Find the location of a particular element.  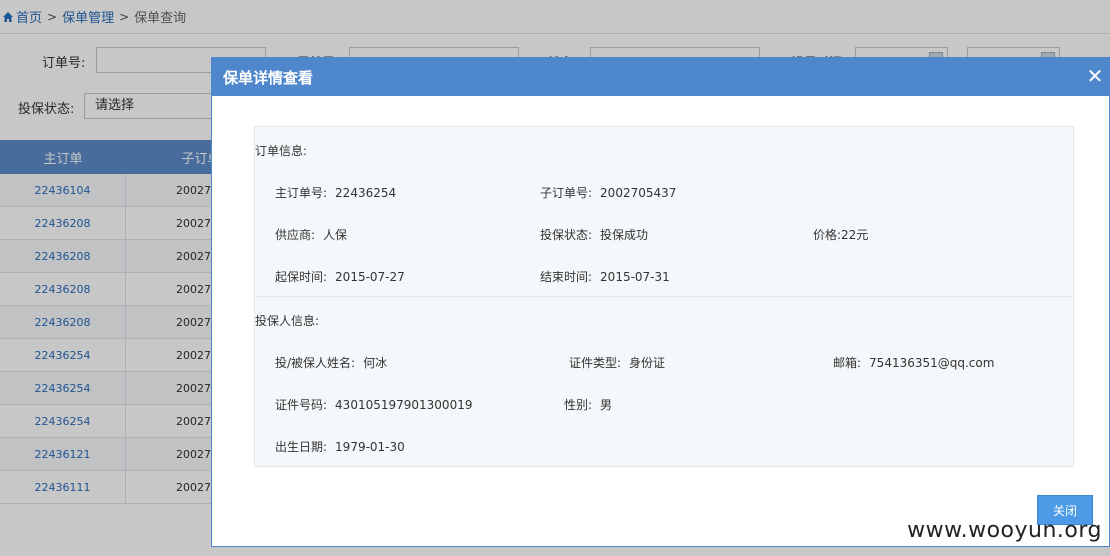

gender-field: 性别: 男 is located at coordinates (588, 404).